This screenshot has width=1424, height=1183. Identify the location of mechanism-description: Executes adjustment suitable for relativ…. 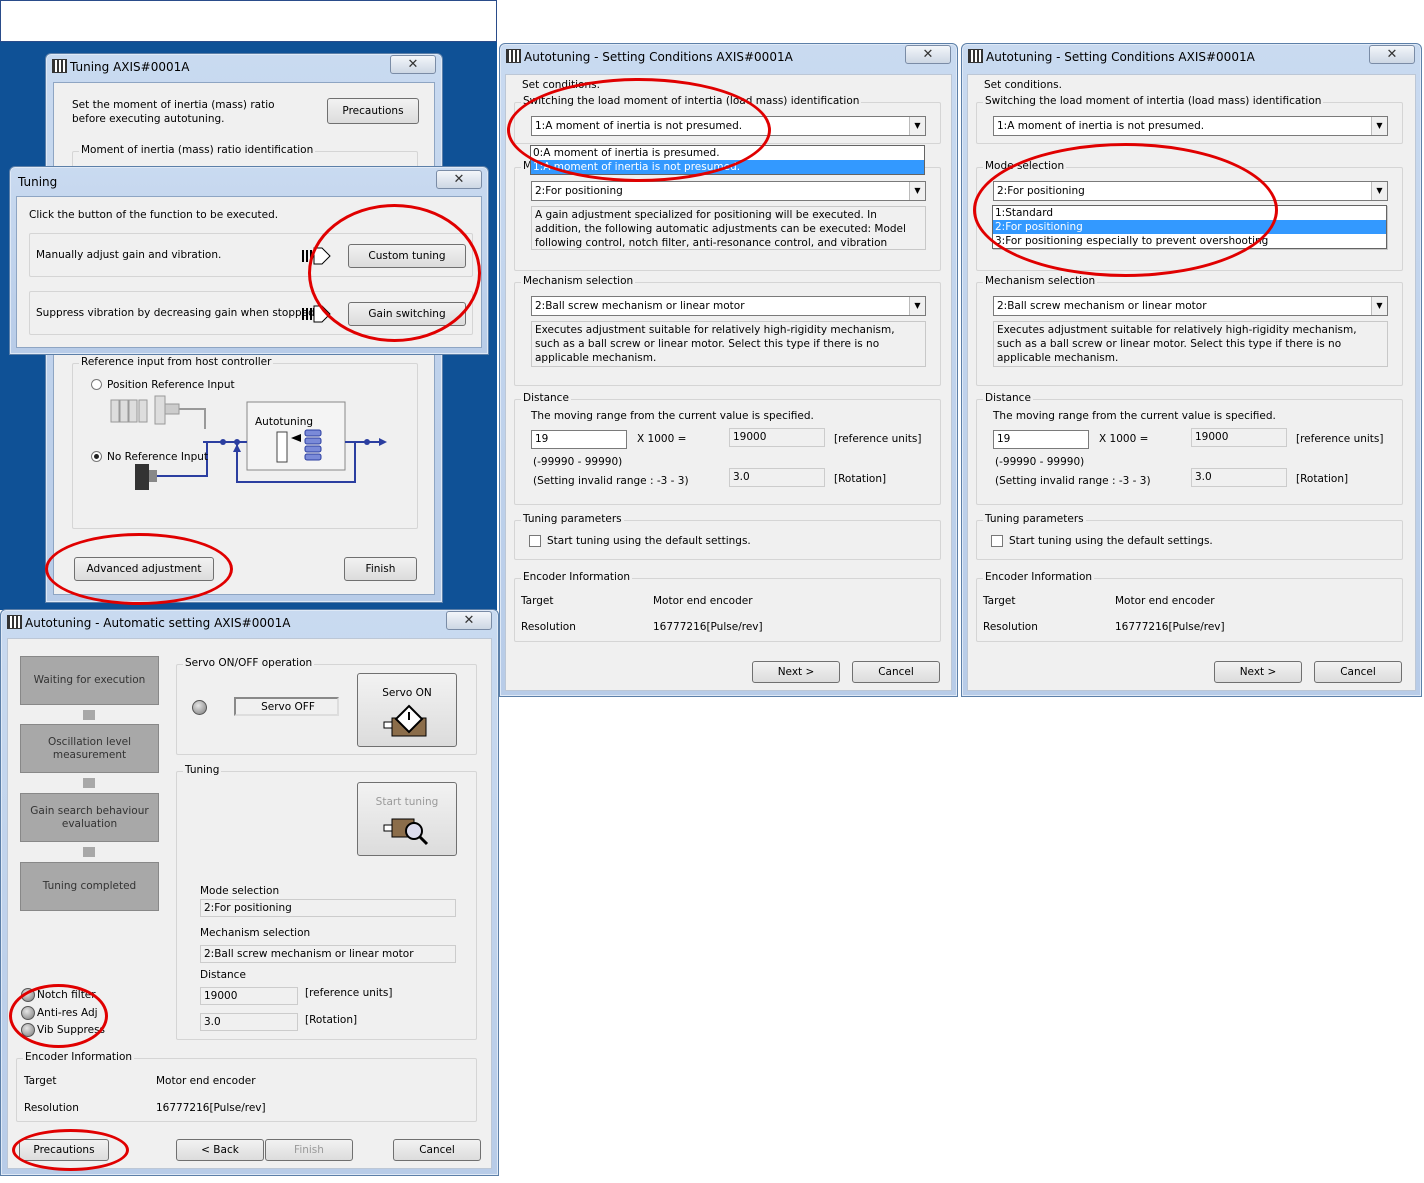
(728, 344).